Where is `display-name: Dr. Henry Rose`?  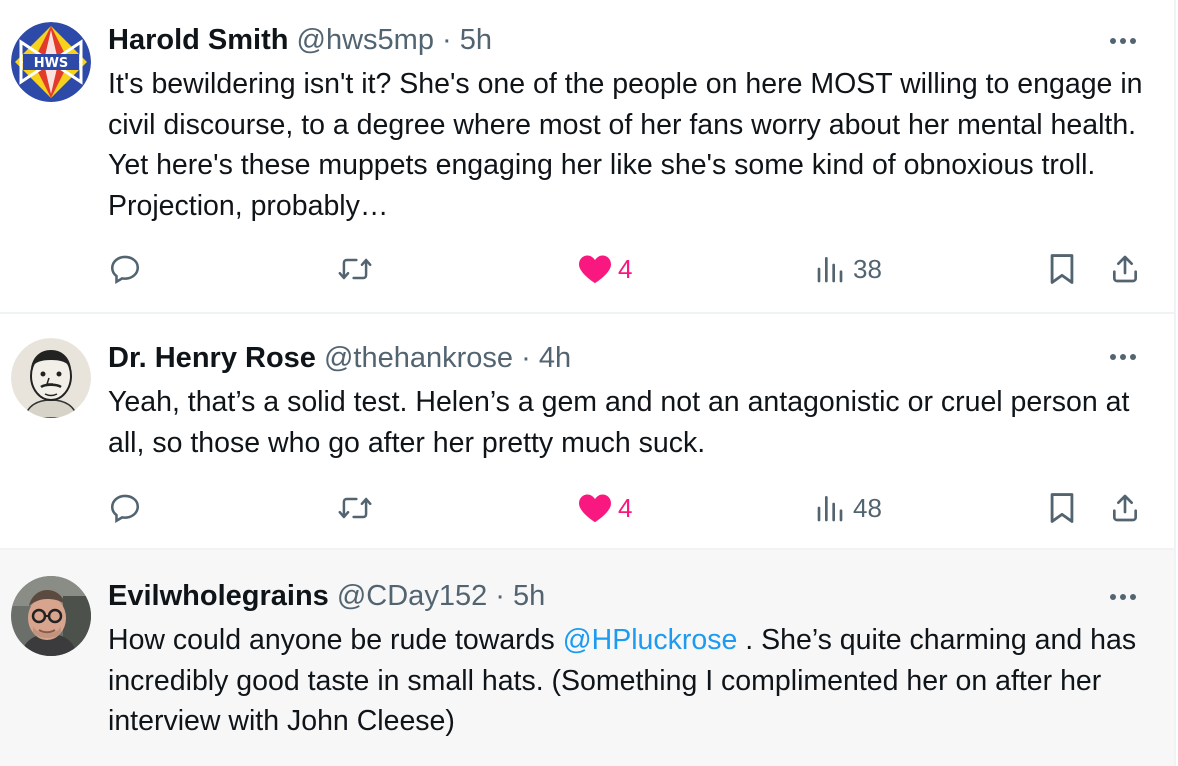
display-name: Dr. Henry Rose is located at coordinates (212, 358).